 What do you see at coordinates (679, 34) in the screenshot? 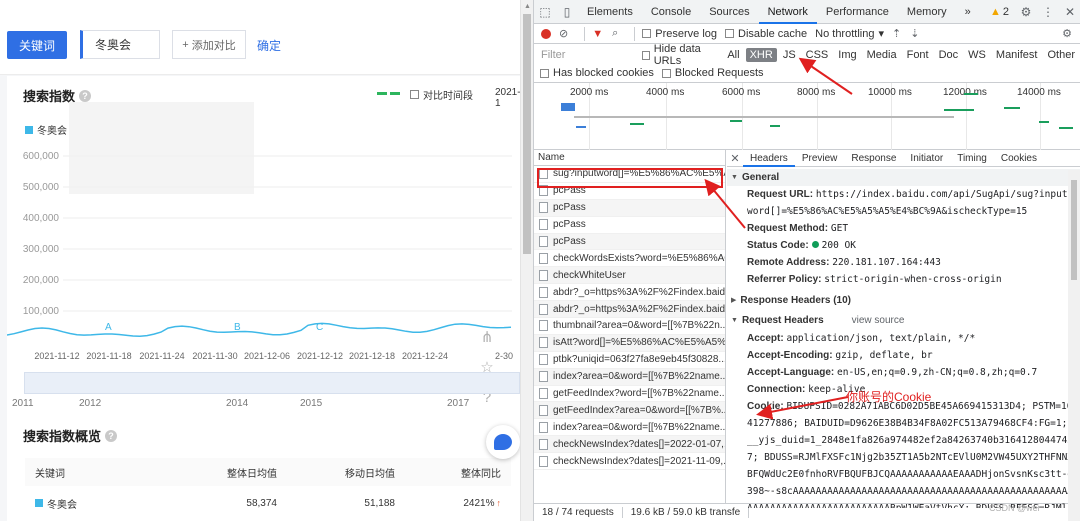
I see `preserve-log-checkbox: Preserve log` at bounding box center [679, 34].